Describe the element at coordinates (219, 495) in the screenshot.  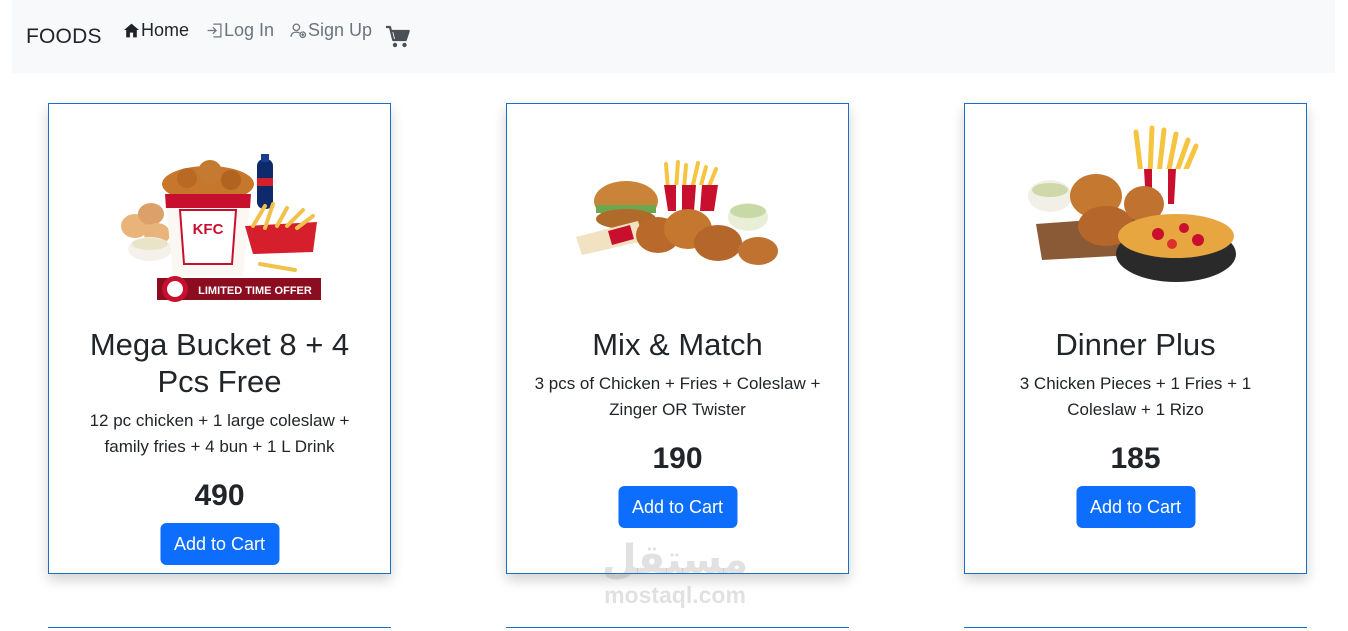
I see `product-price: 490` at that location.